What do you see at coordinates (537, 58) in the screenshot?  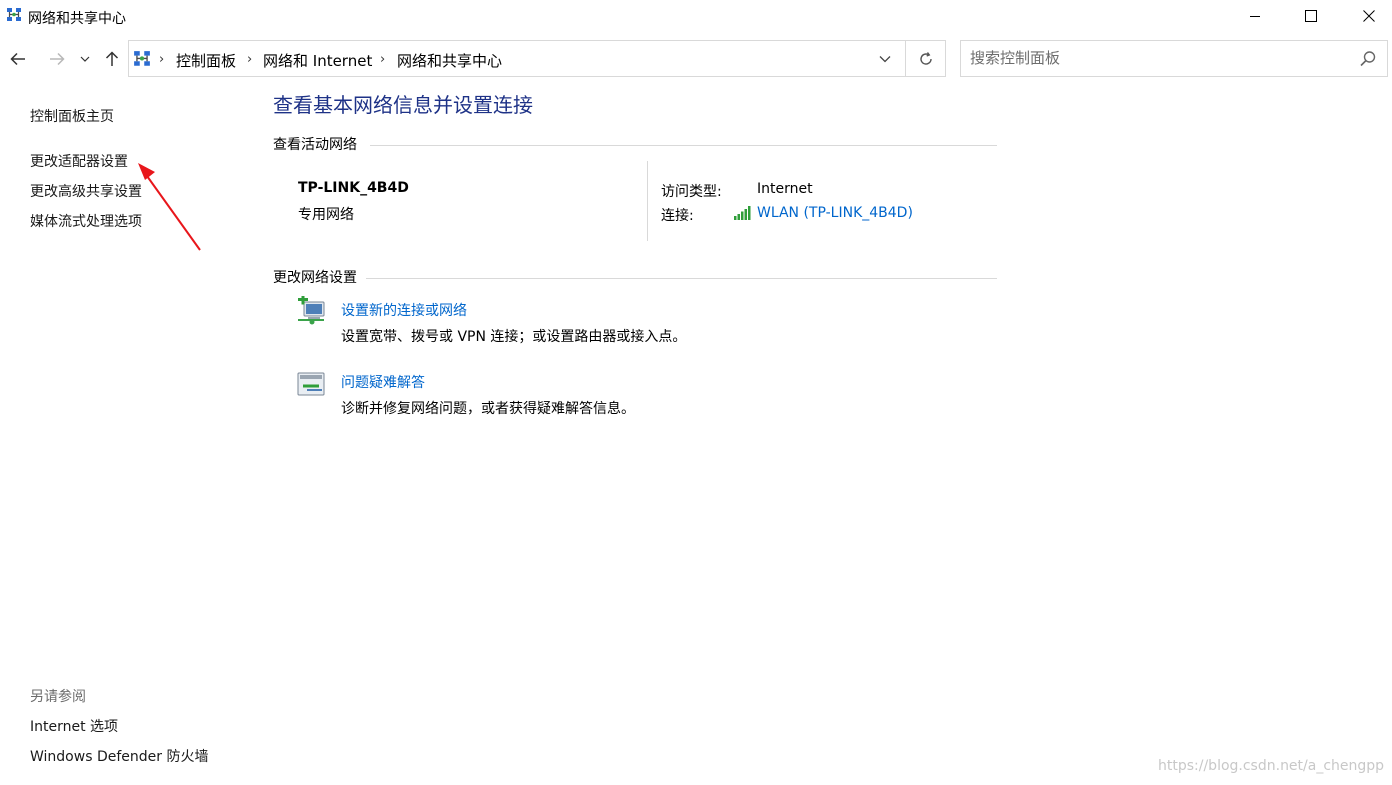 I see `address-bar: › 控制面板 › 网络和 Internet › 网络和共享中心` at bounding box center [537, 58].